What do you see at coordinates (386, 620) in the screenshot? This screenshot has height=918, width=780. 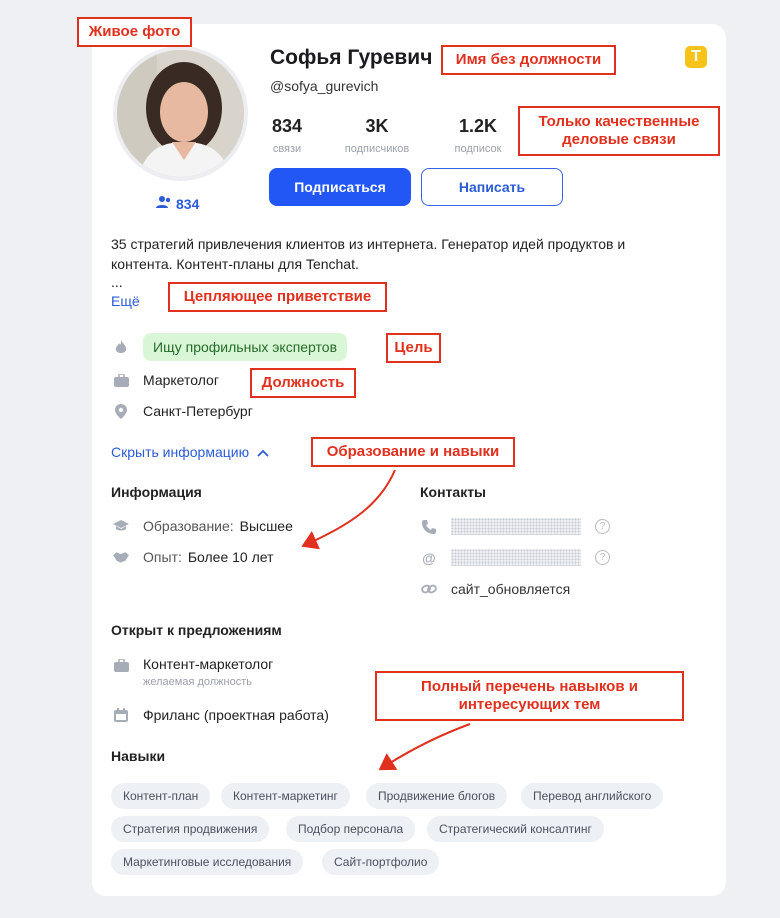 I see `annotation-arrows` at bounding box center [386, 620].